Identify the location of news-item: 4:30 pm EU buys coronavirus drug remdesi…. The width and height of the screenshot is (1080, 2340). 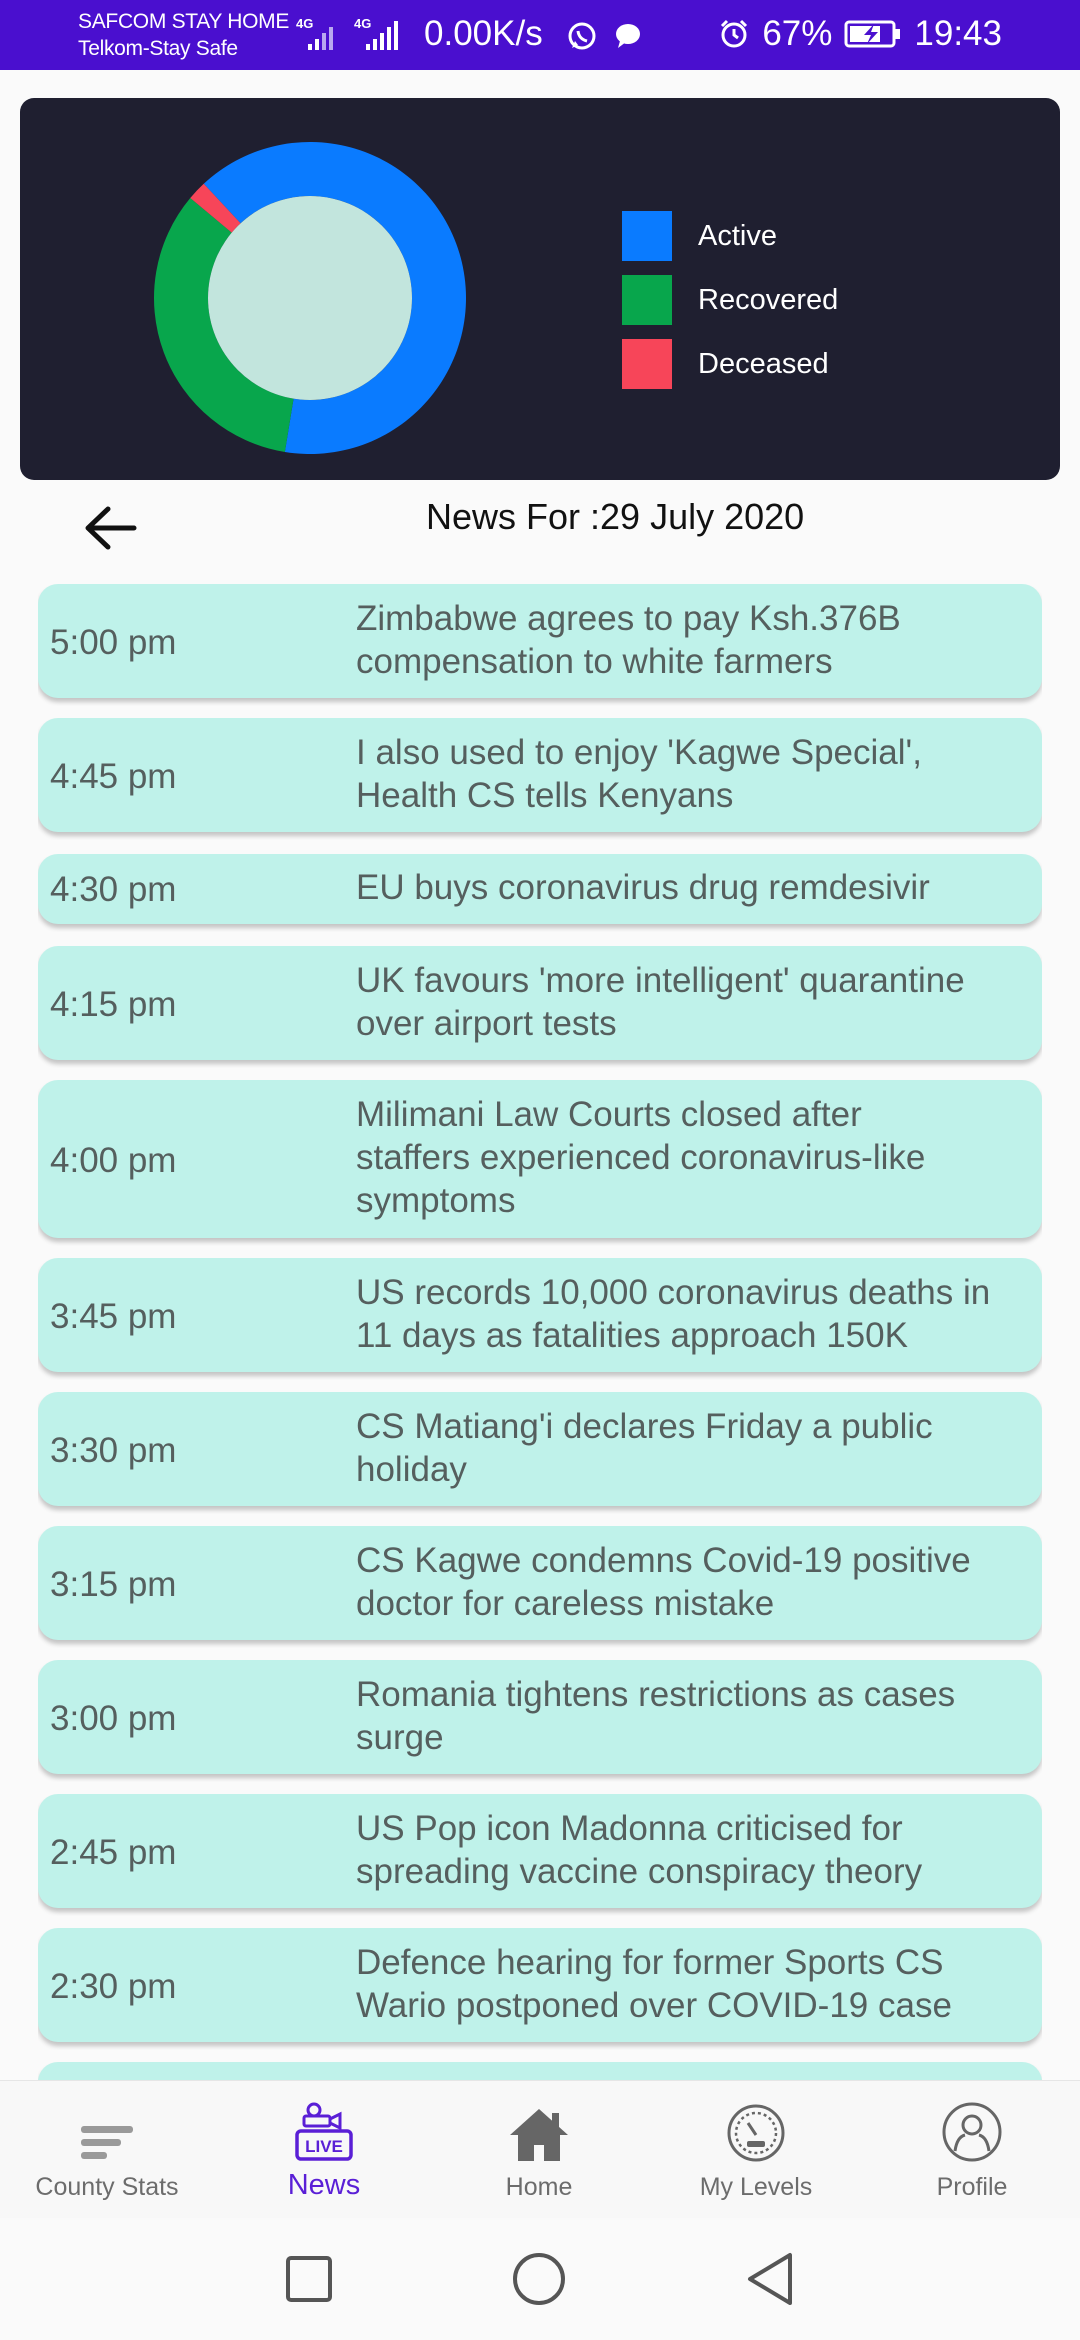
(540, 889).